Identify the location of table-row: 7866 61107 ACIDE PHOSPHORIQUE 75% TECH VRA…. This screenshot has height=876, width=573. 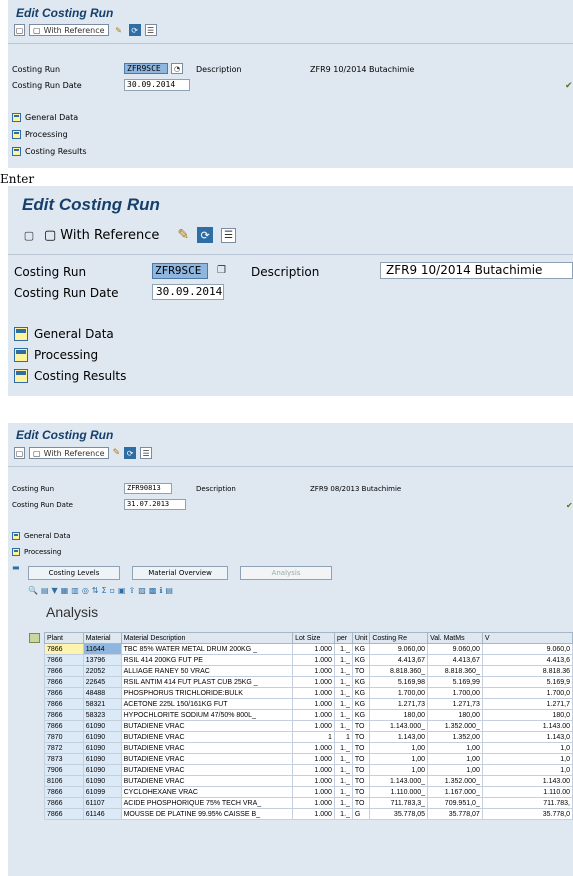
(308, 803).